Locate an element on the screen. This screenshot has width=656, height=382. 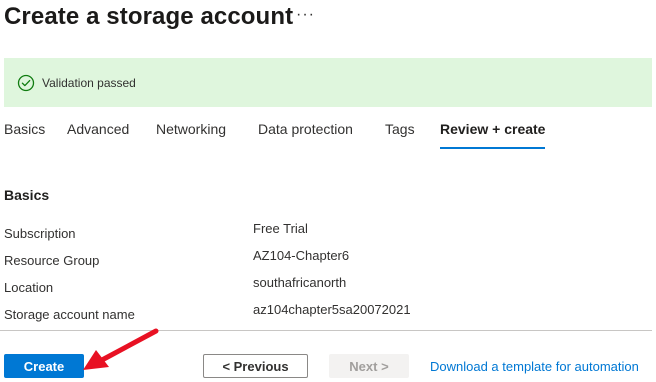
resource-group-value: AZ104-Chapter6 is located at coordinates (301, 255).